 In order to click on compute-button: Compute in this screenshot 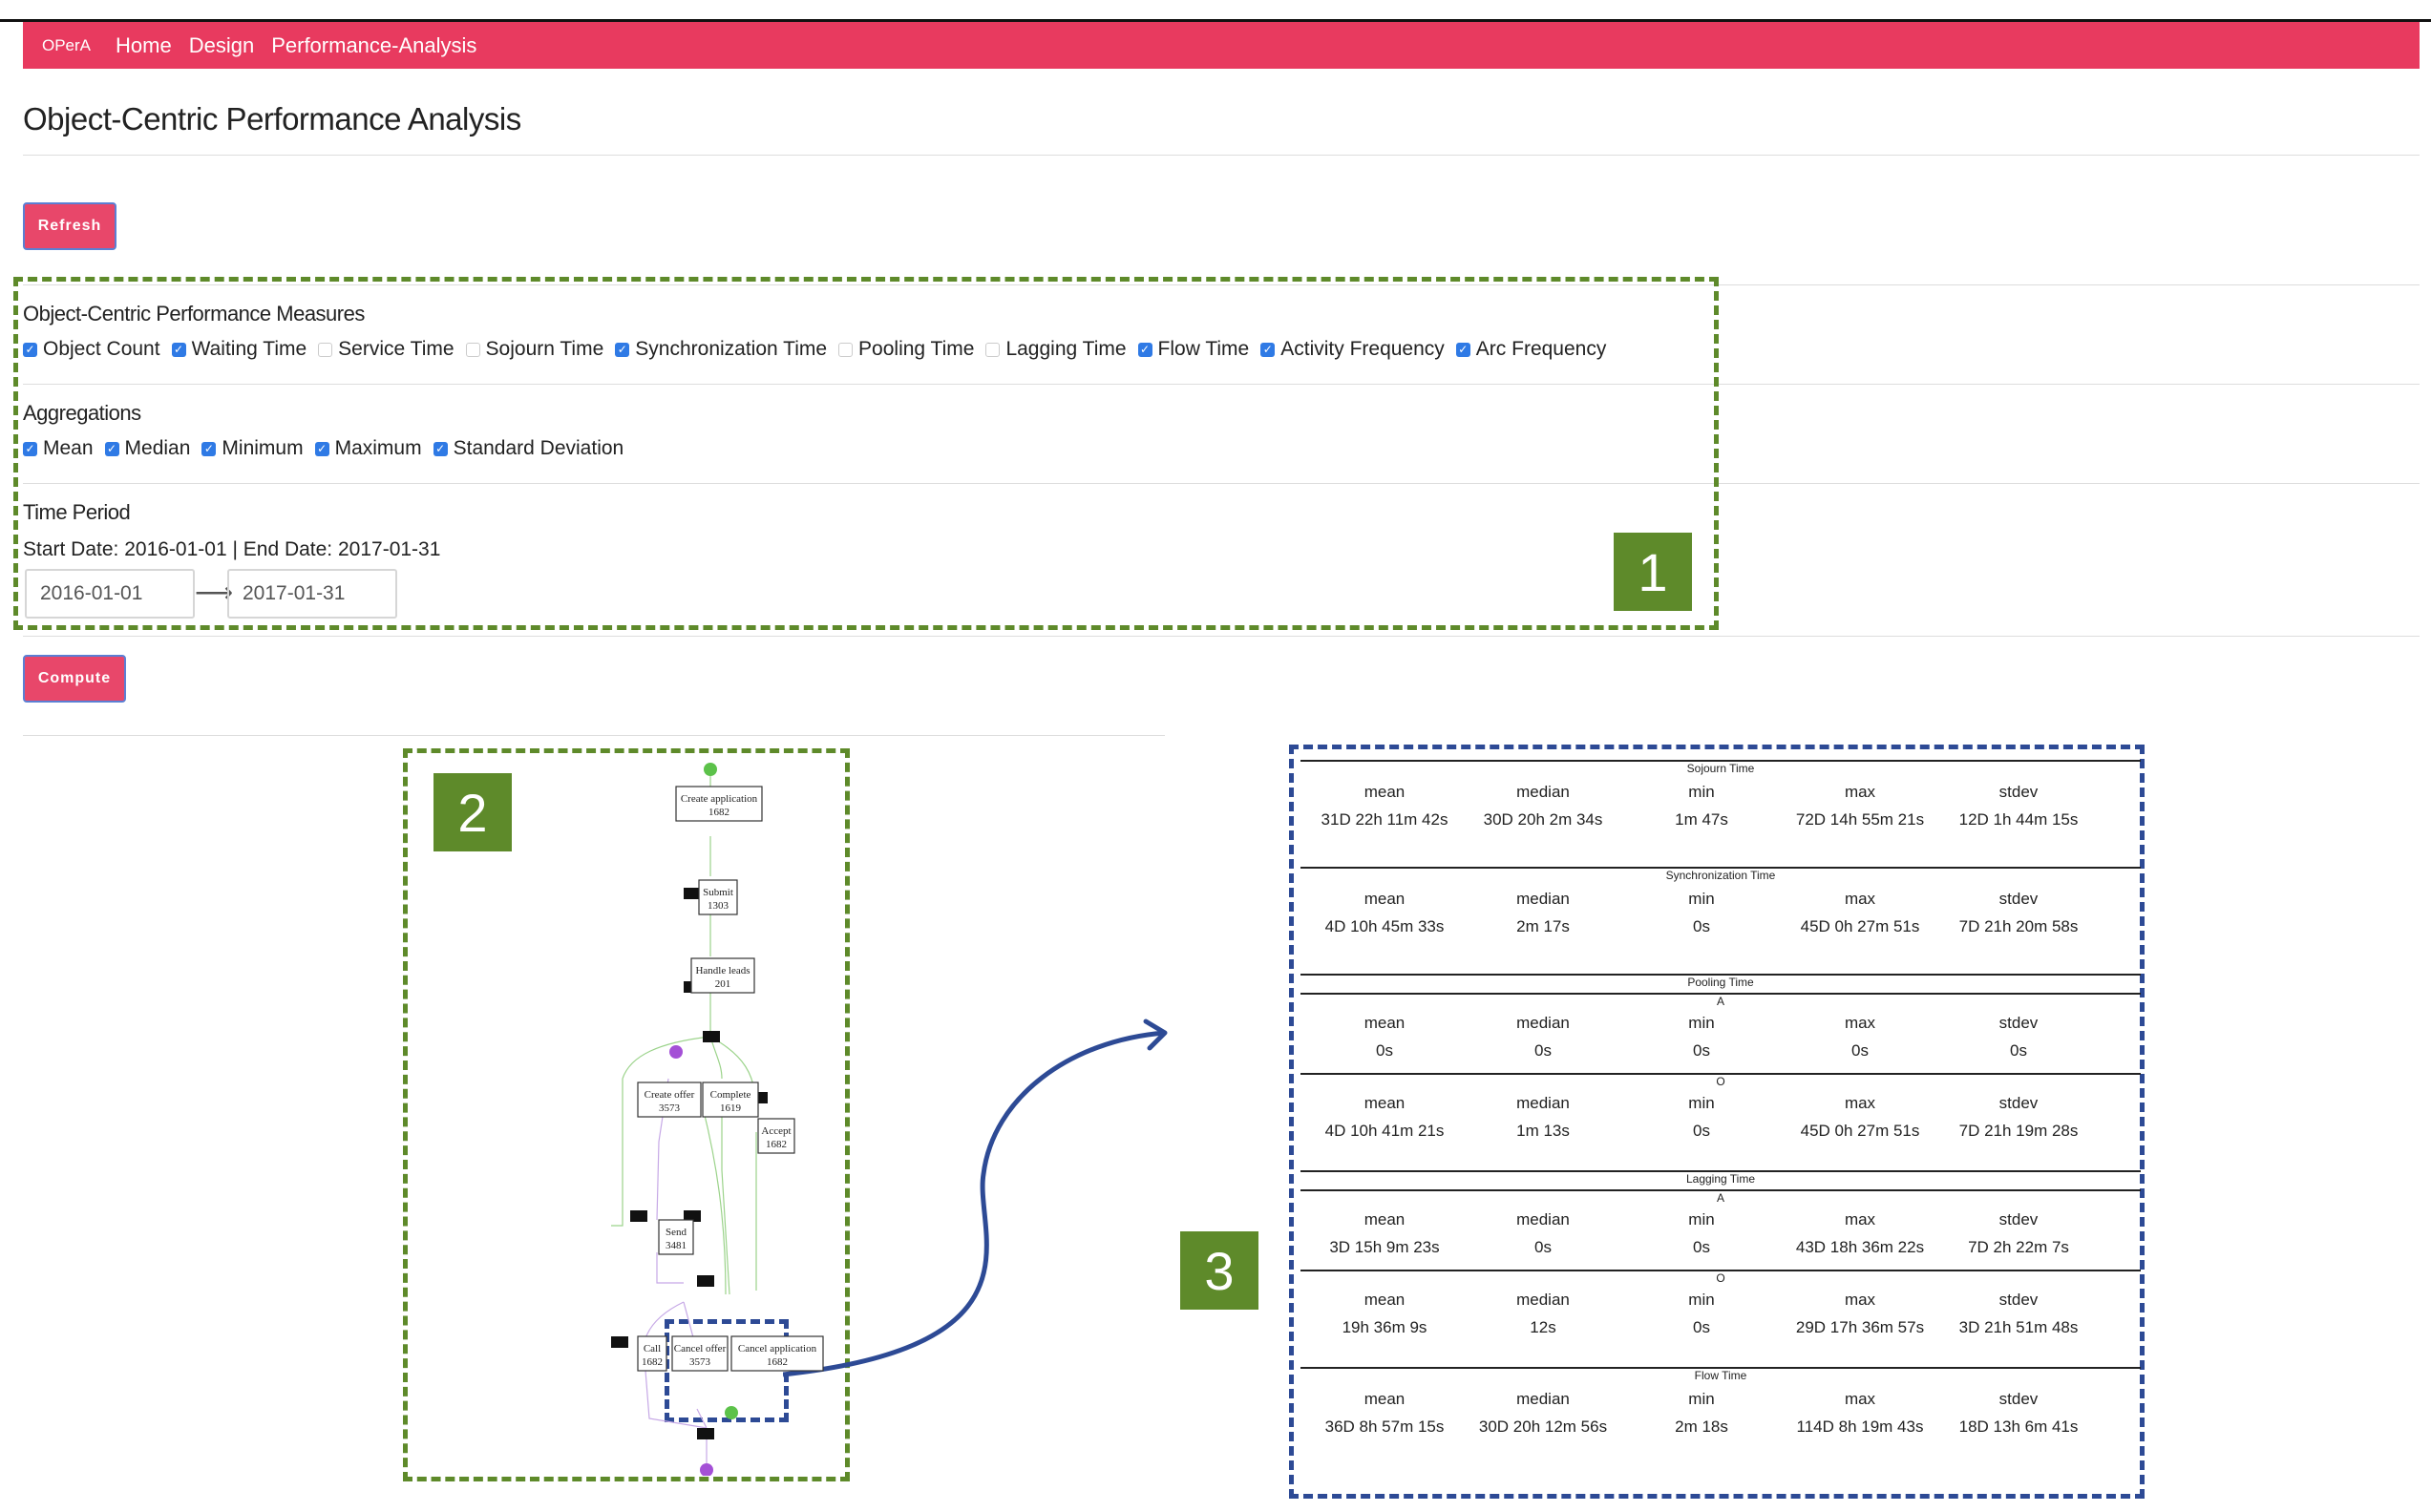, I will do `click(74, 679)`.